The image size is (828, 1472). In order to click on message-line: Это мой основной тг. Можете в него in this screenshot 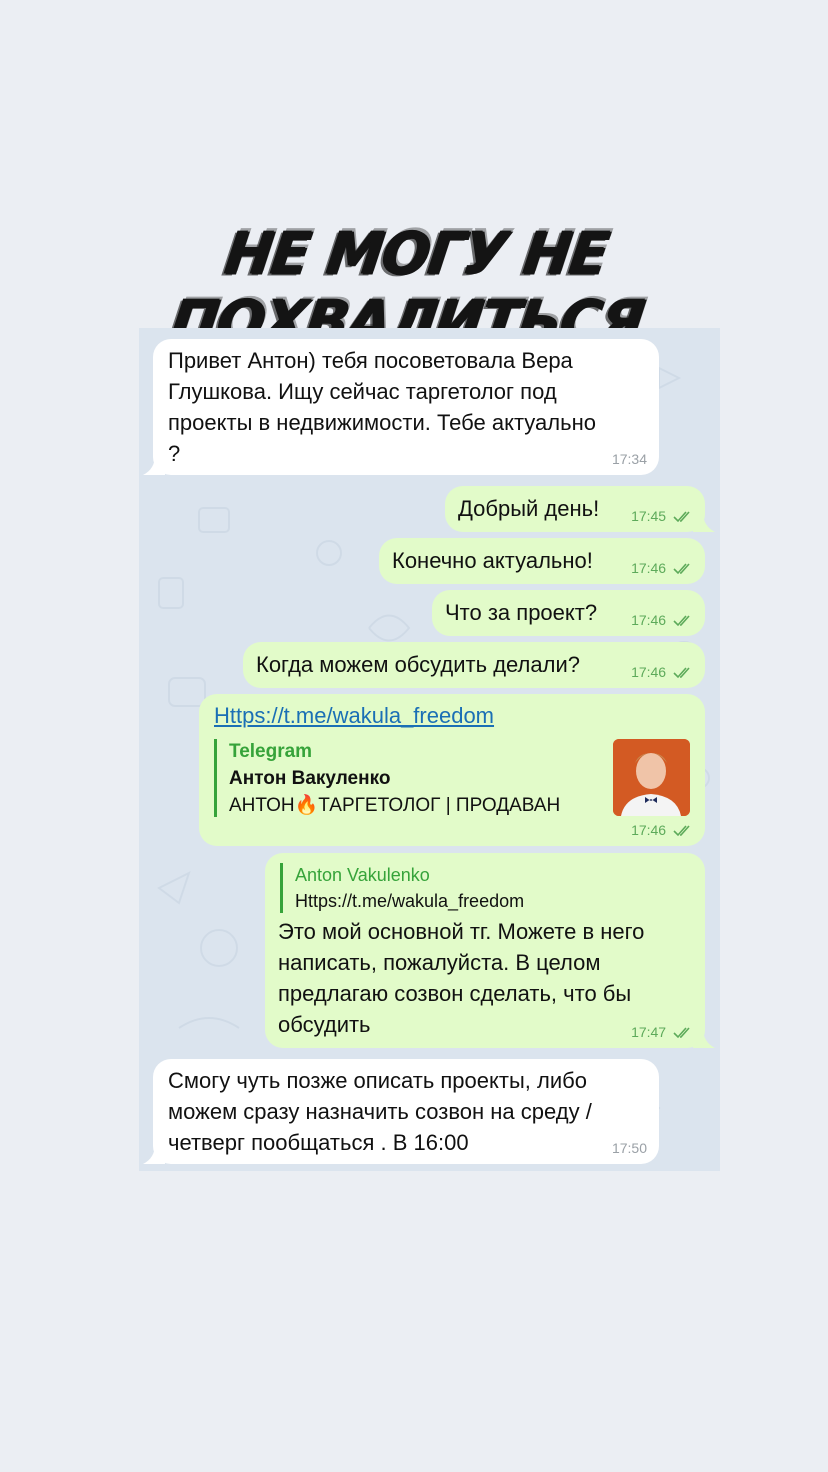, I will do `click(461, 931)`.